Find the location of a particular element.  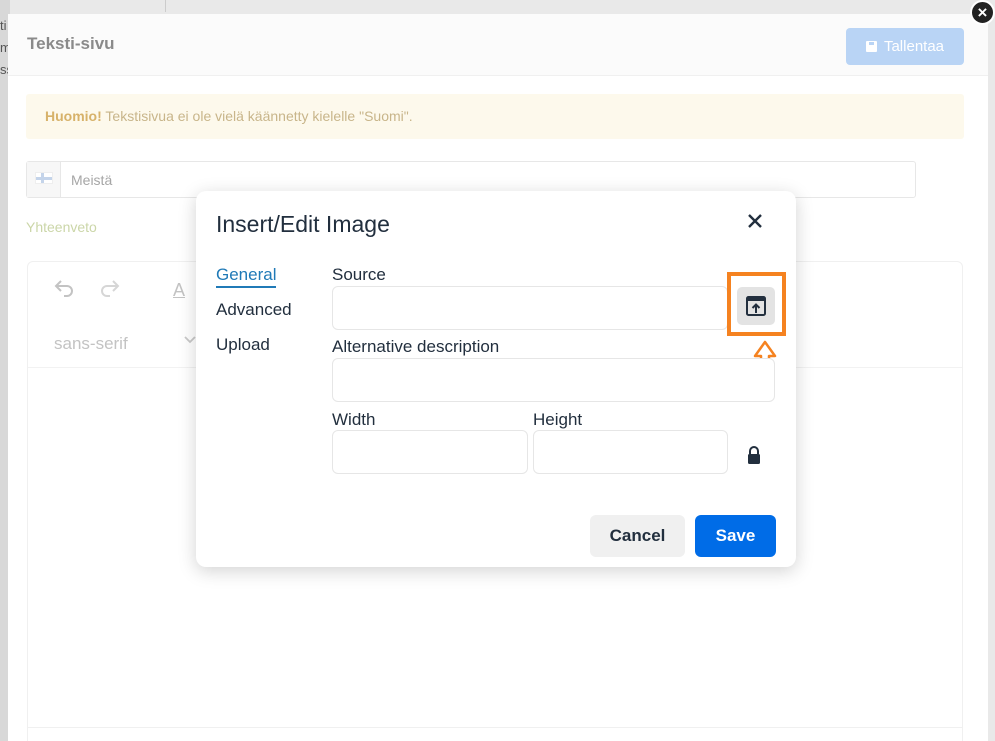

background-text-fragment: ti is located at coordinates (3, 25).